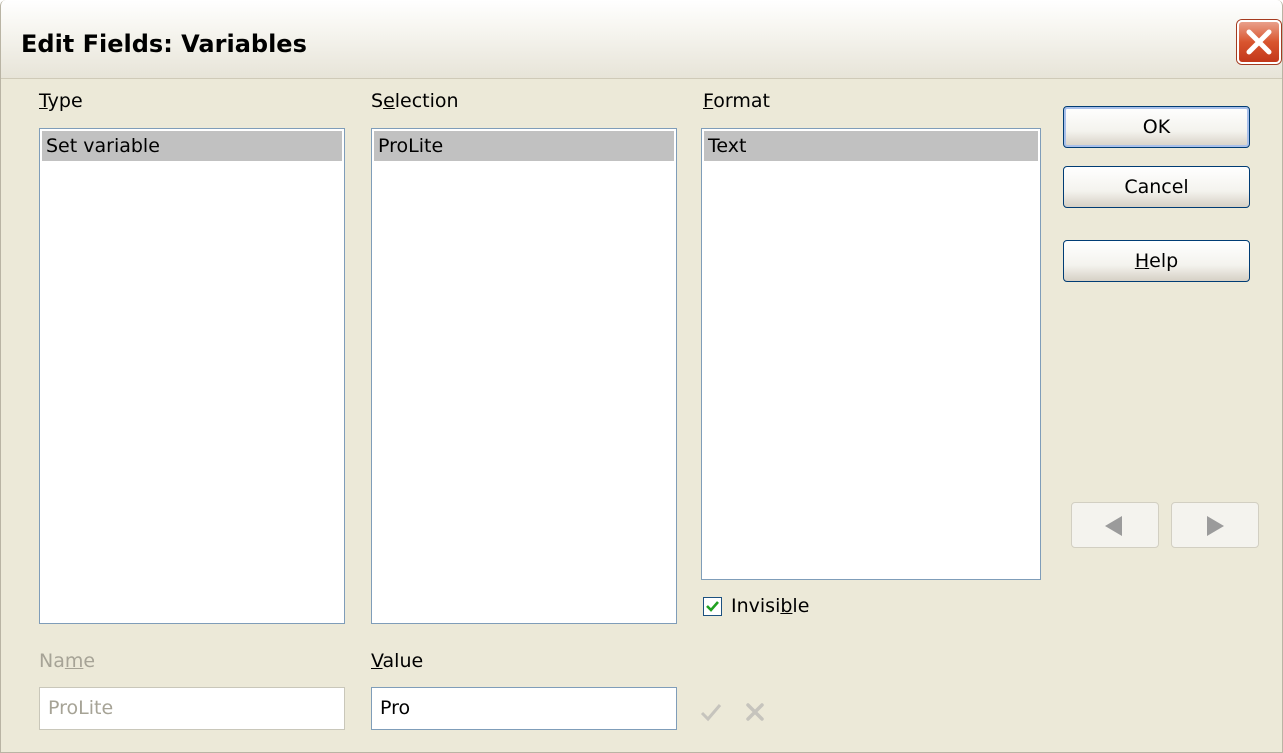  What do you see at coordinates (1156, 261) in the screenshot?
I see `help-button: Help` at bounding box center [1156, 261].